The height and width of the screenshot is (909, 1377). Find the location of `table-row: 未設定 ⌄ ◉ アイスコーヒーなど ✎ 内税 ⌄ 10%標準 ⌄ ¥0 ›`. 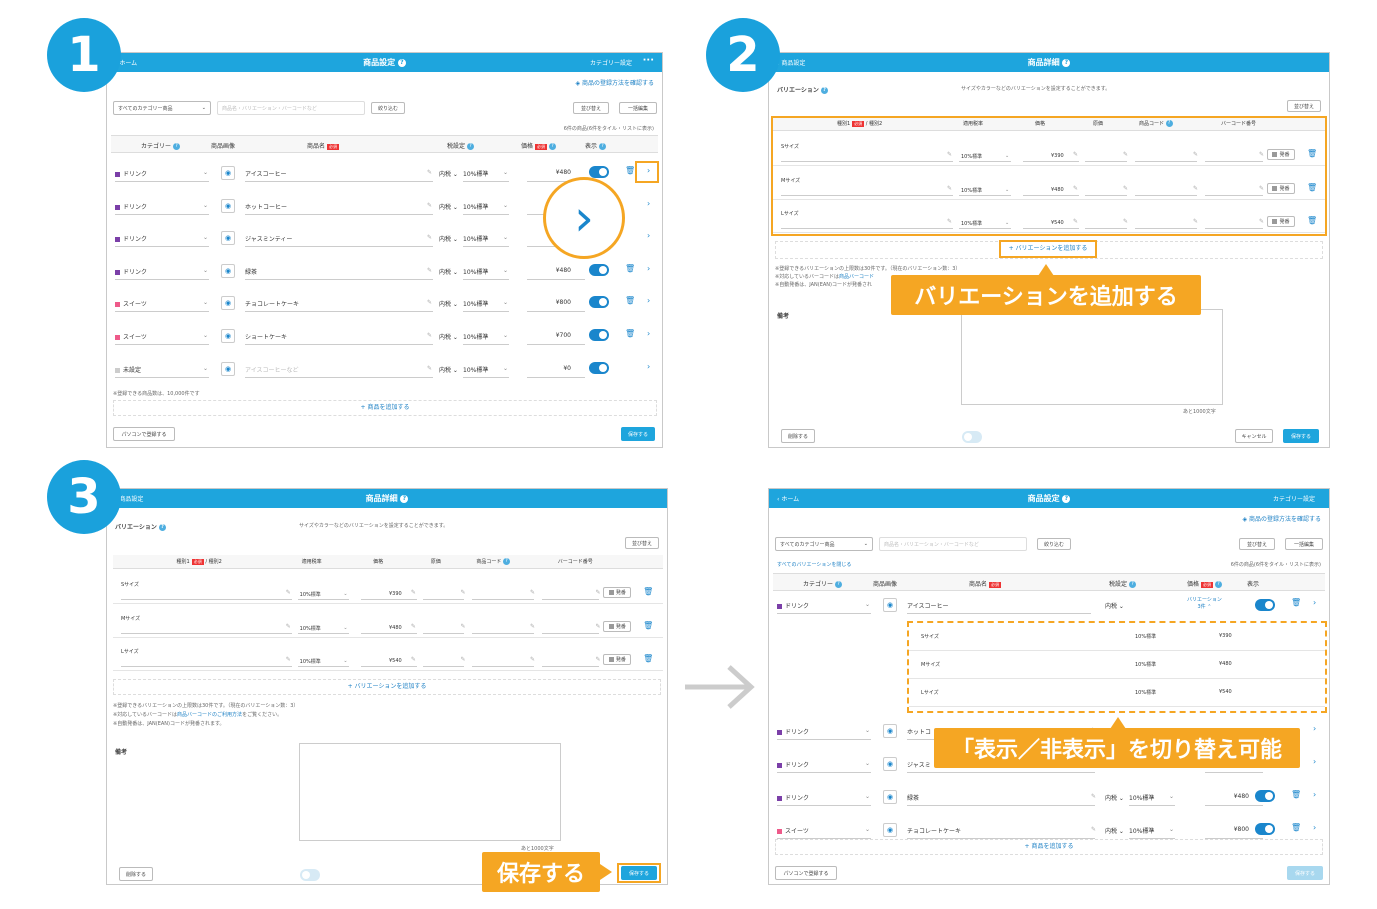

table-row: 未設定 ⌄ ◉ アイスコーヒーなど ✎ 内税 ⌄ 10%標準 ⌄ ¥0 › is located at coordinates (384, 369).